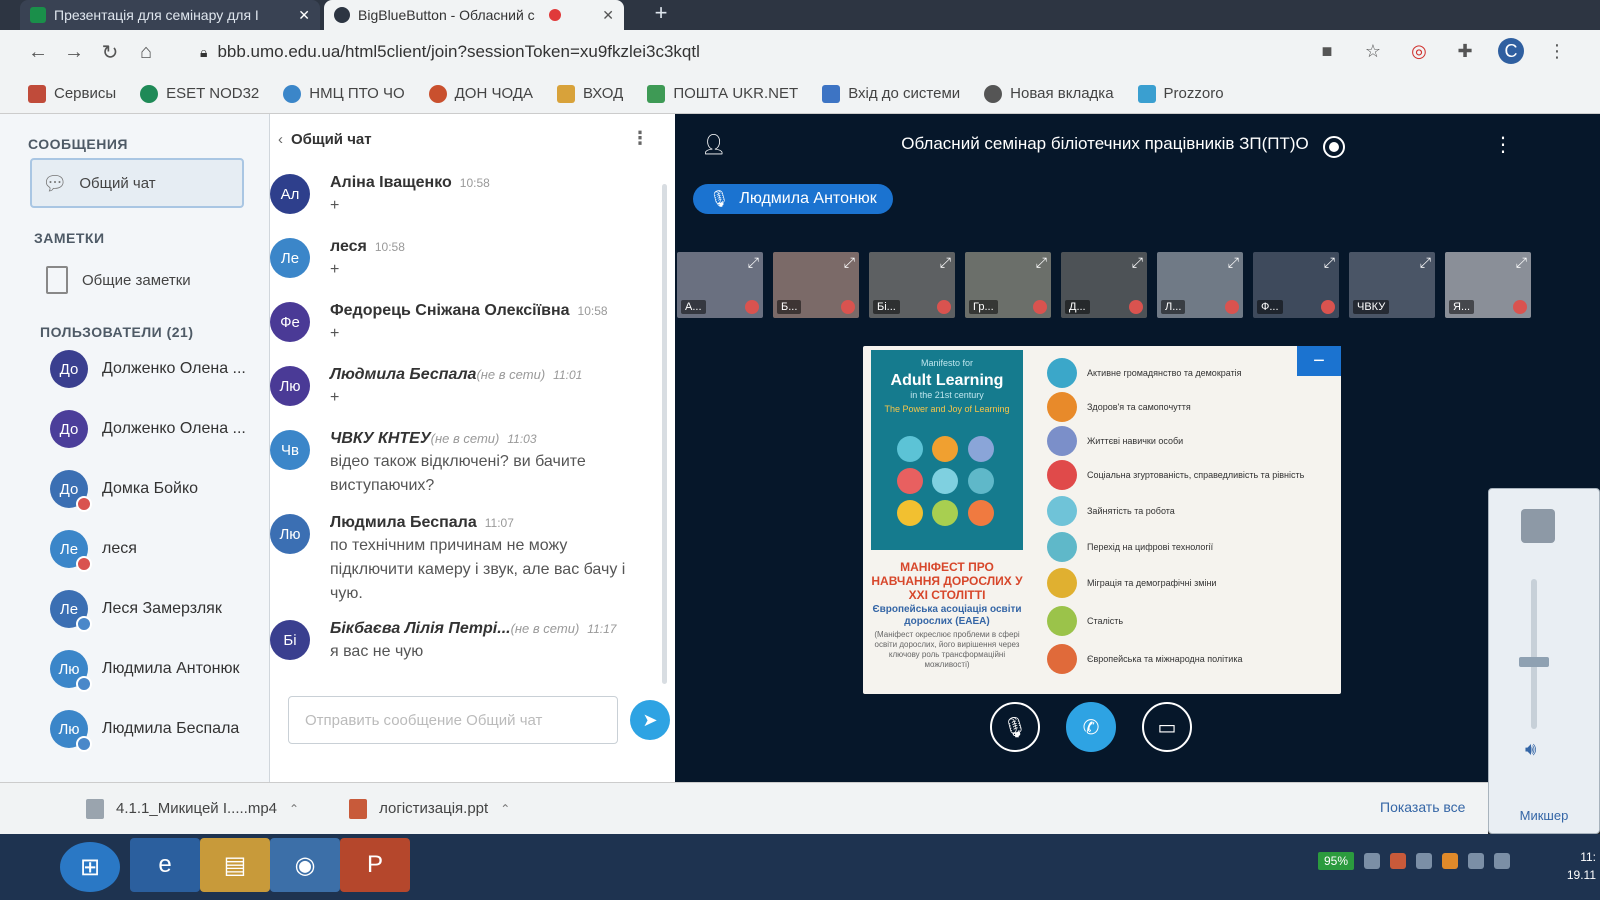 Image resolution: width=1600 pixels, height=900 pixels. Describe the element at coordinates (344, 93) in the screenshot. I see `bookmark-nmc: НМЦ ПТО ЧО` at that location.